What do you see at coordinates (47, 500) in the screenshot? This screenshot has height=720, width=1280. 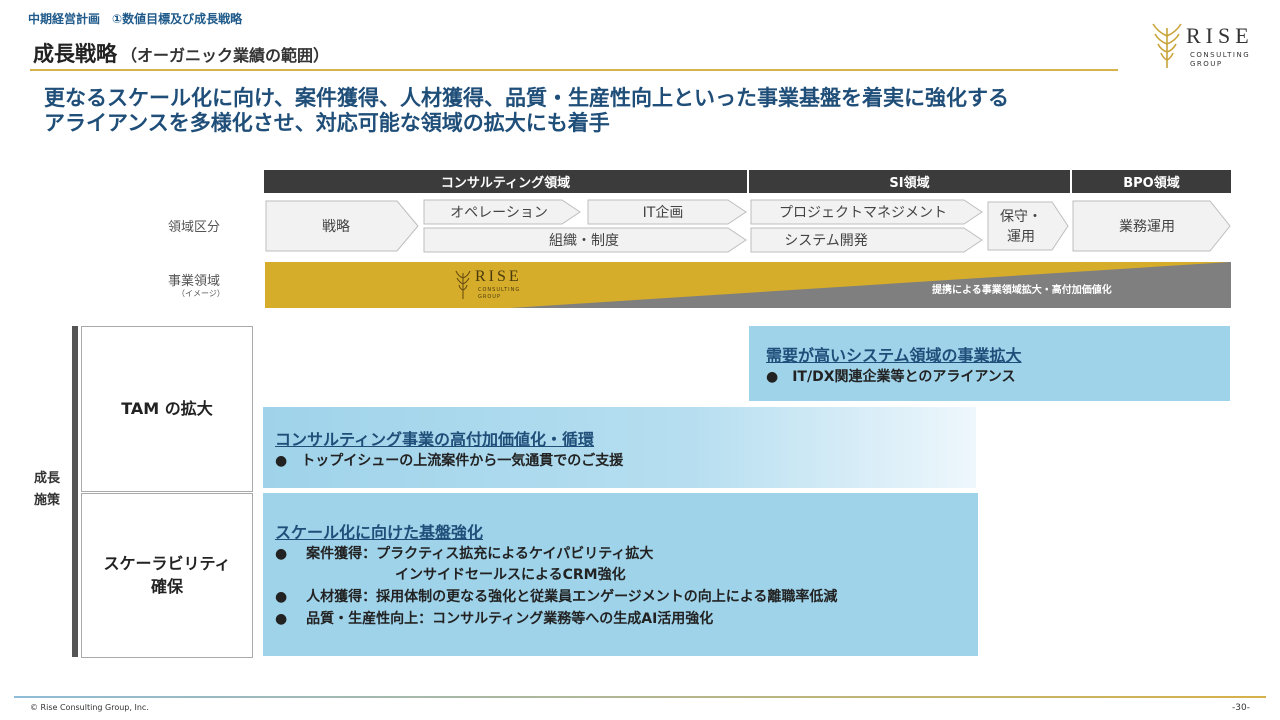 I see `growth-label-line-2: 施策` at bounding box center [47, 500].